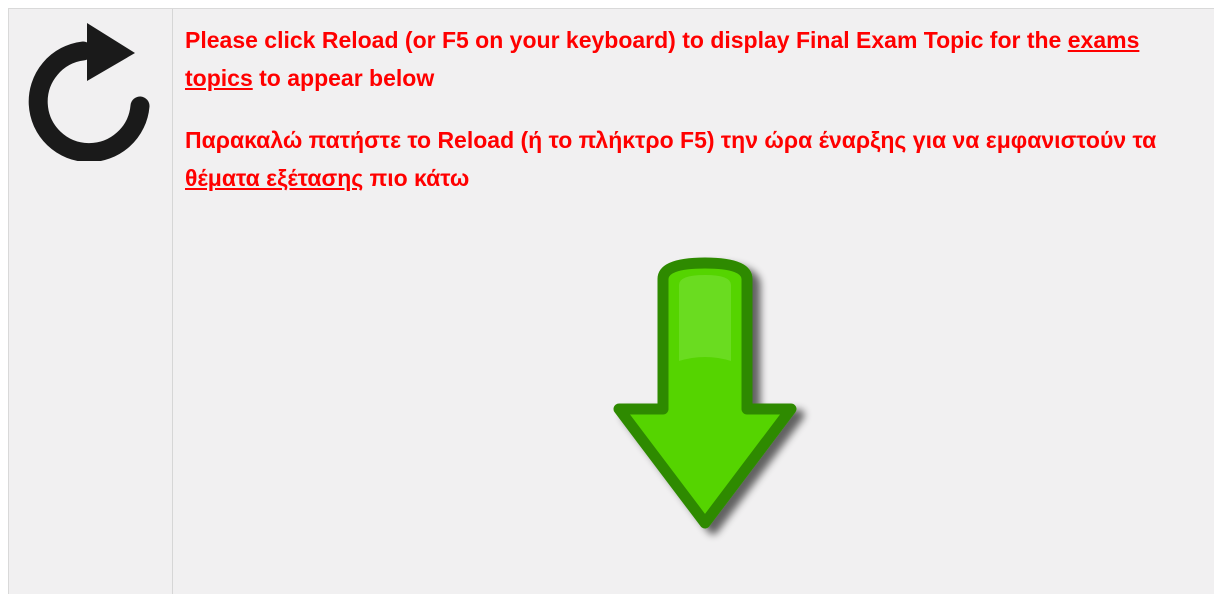 The width and height of the screenshot is (1215, 594). What do you see at coordinates (90, 91) in the screenshot?
I see `reload-icon` at bounding box center [90, 91].